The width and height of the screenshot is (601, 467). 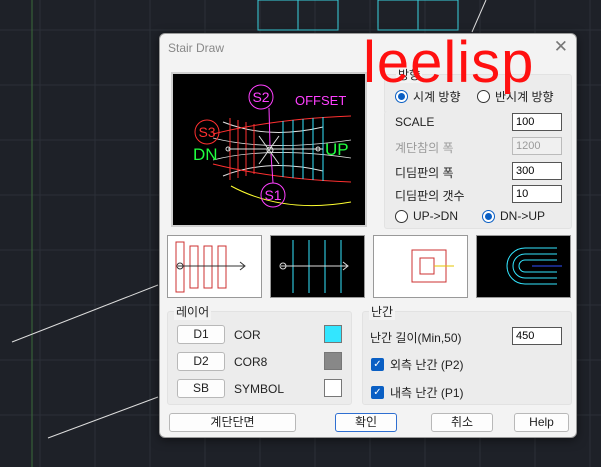 What do you see at coordinates (201, 334) in the screenshot?
I see `layer-d1-button: D1` at bounding box center [201, 334].